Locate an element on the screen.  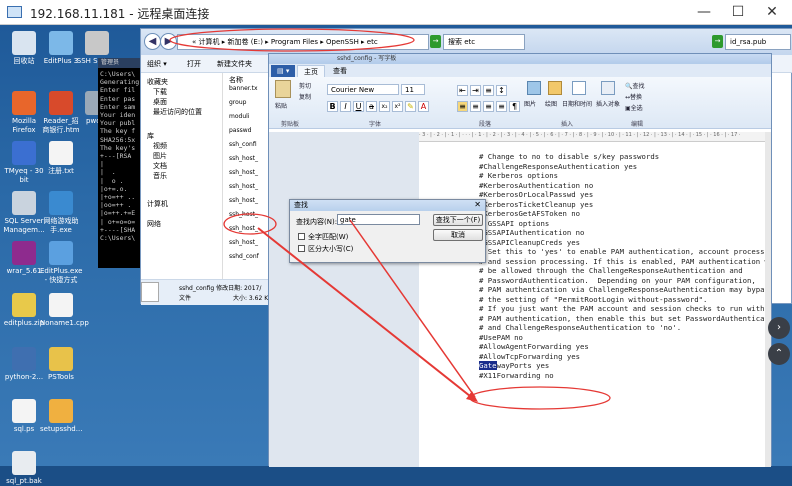
font-family-select: Courier New is located at coordinates (363, 89).